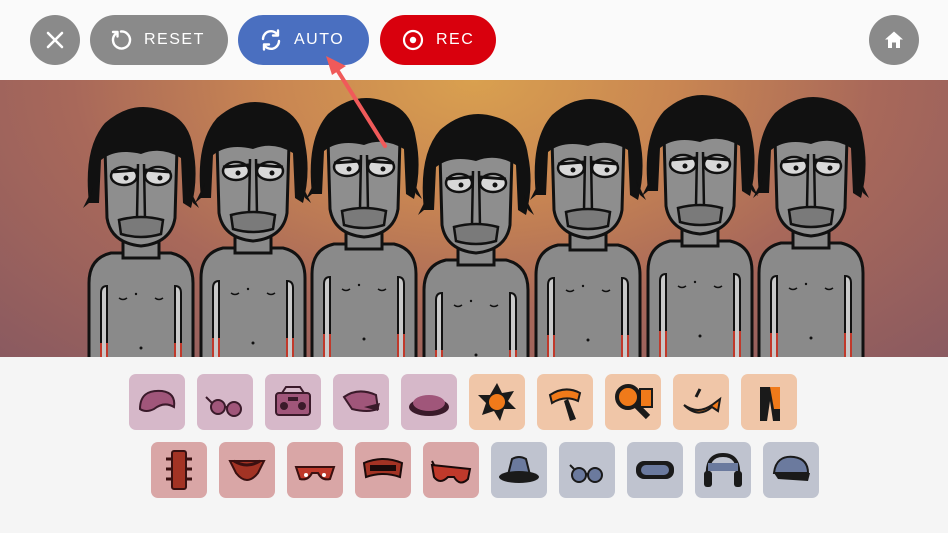 The height and width of the screenshot is (533, 948). What do you see at coordinates (451, 470) in the screenshot?
I see `sunglasses-icon` at bounding box center [451, 470].